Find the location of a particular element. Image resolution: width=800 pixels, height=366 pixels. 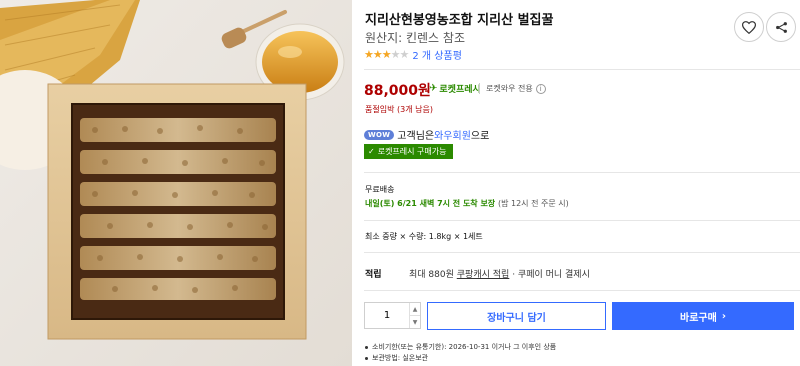

review-count-link: 2 개 상품평 is located at coordinates (437, 54).